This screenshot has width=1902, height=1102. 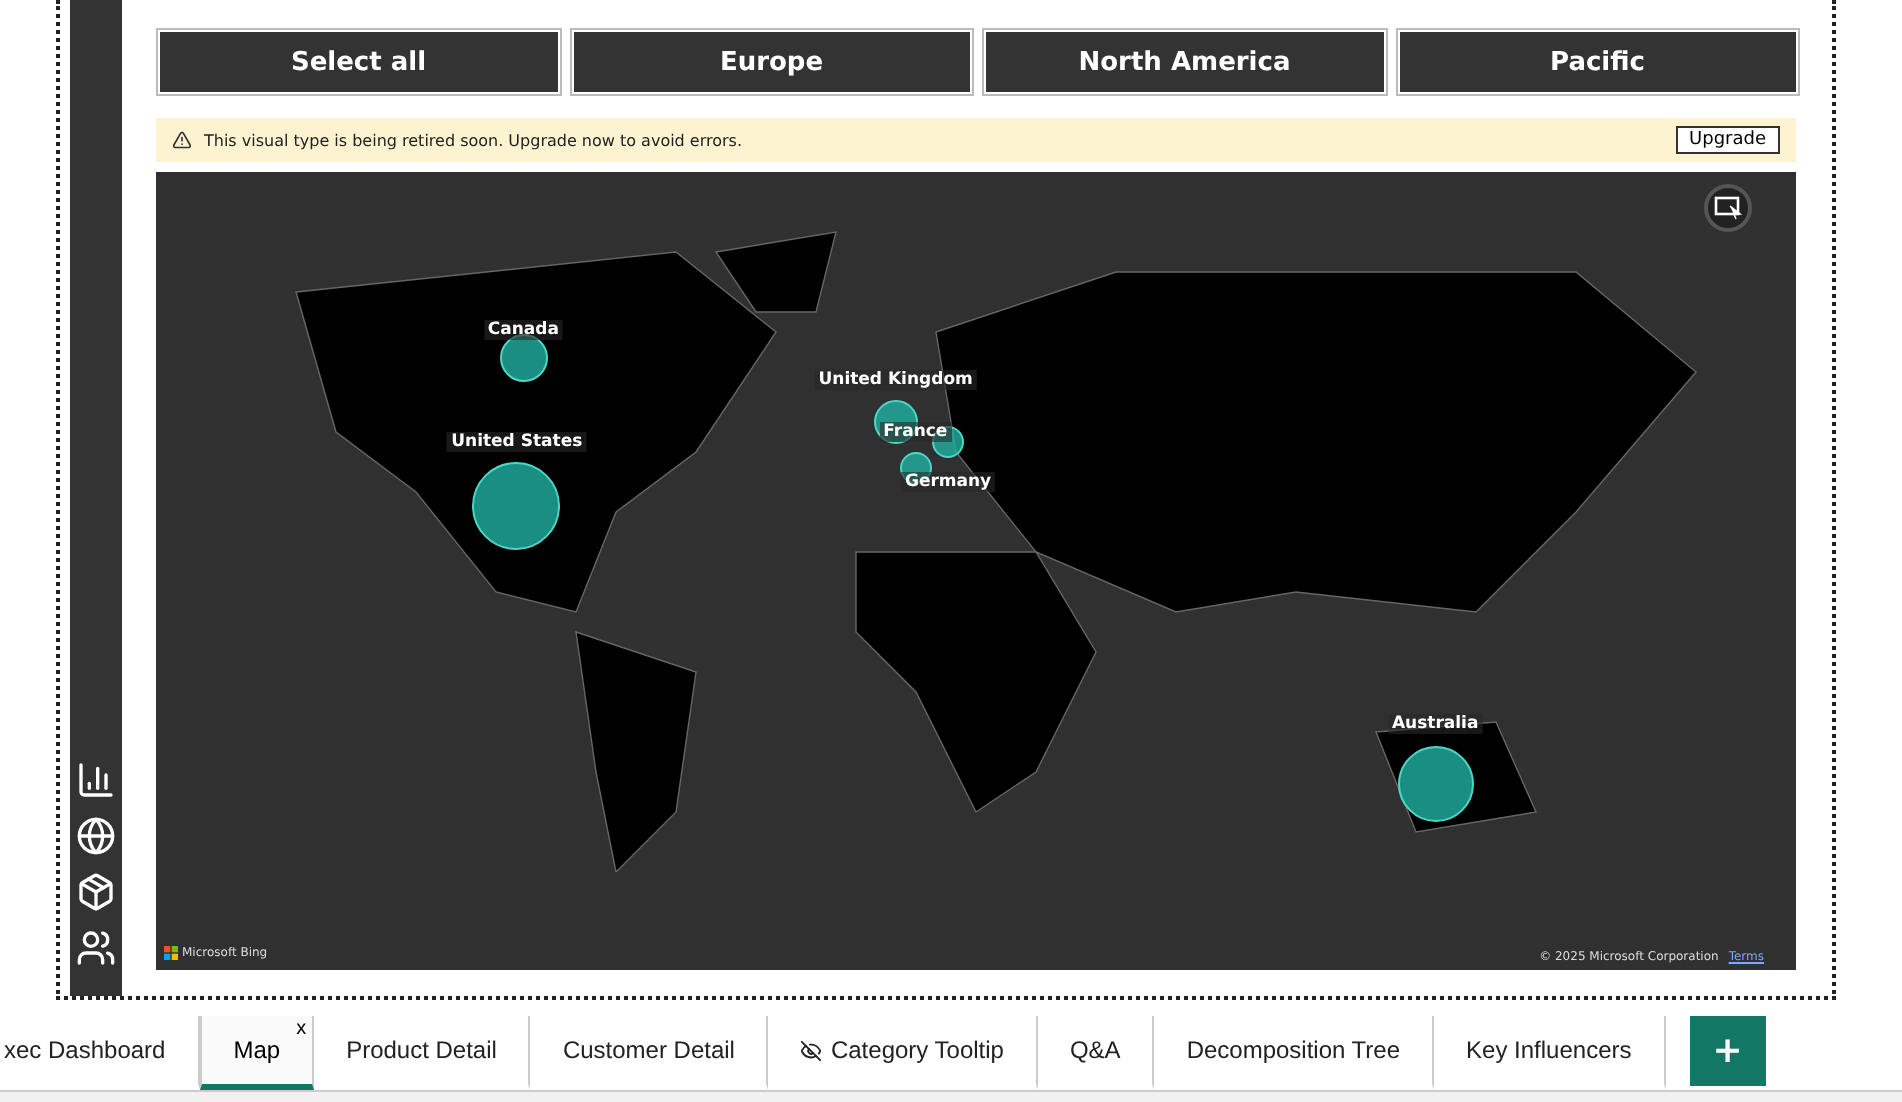 What do you see at coordinates (100, 1053) in the screenshot?
I see `page-tab: xec Dashboard` at bounding box center [100, 1053].